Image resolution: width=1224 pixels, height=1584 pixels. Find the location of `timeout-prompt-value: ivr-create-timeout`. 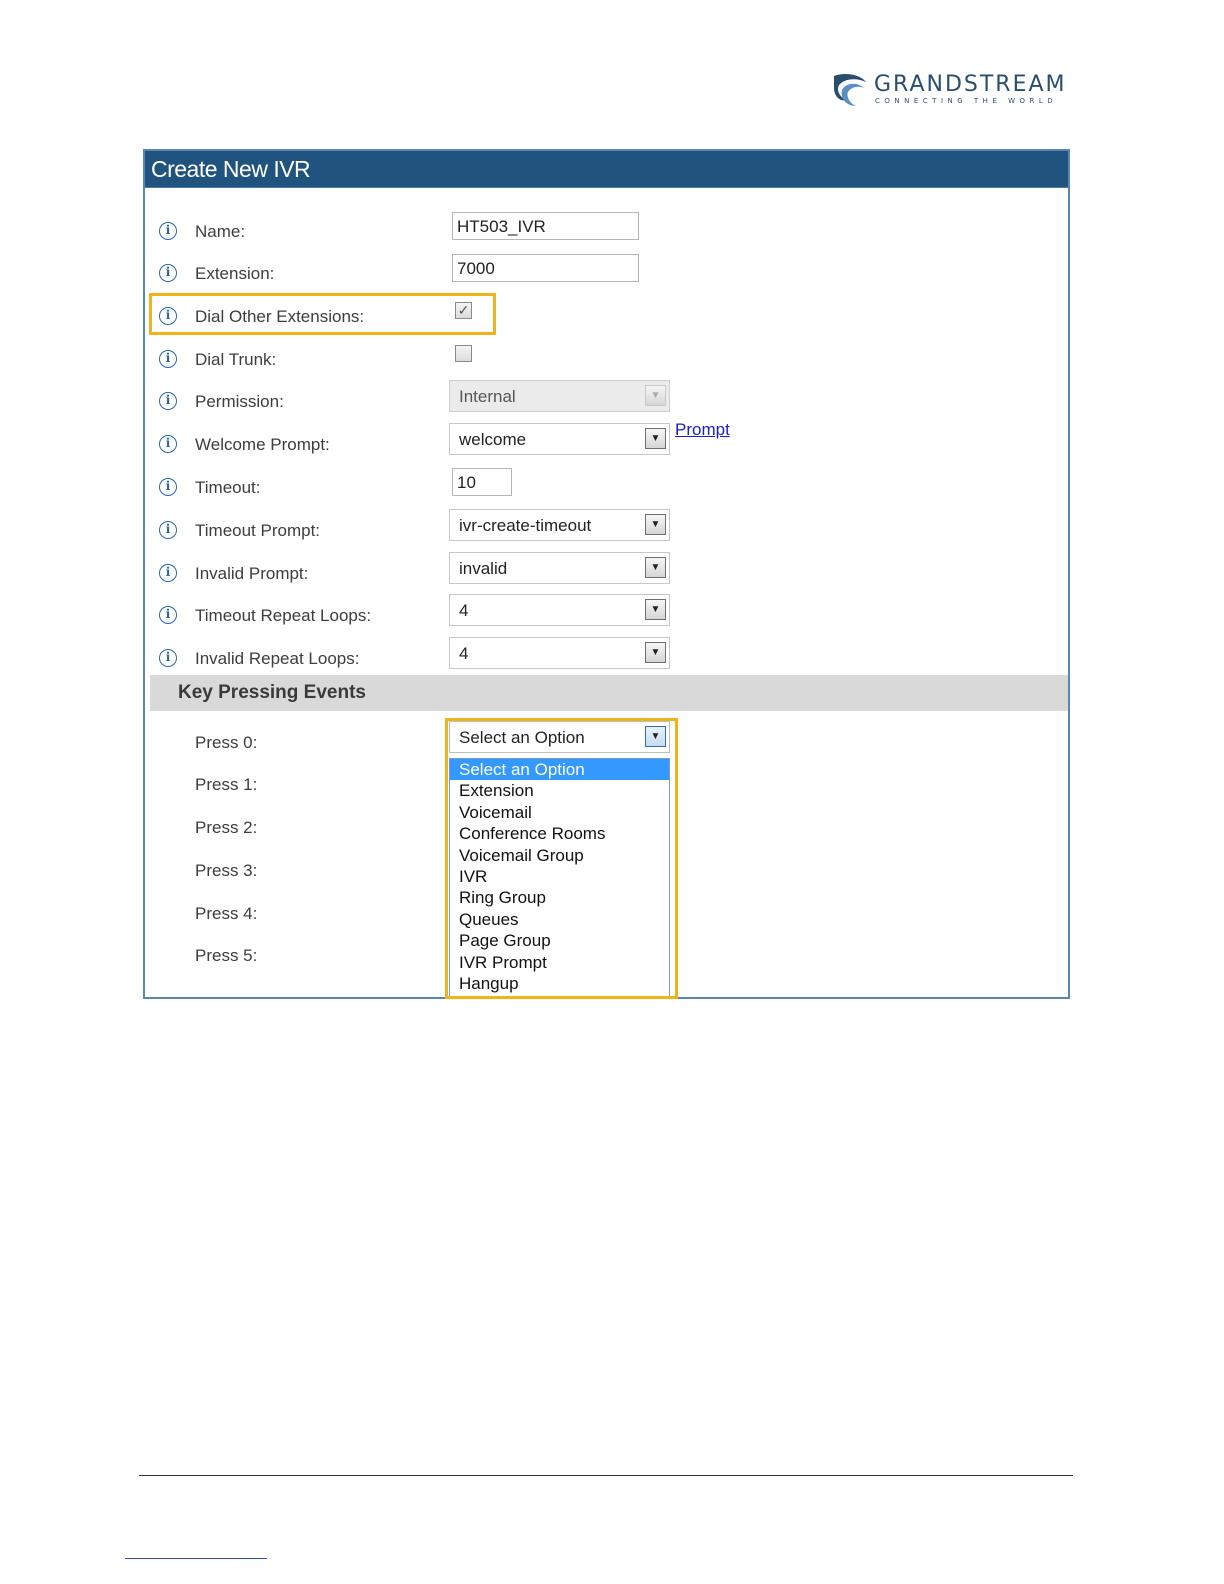

timeout-prompt-value: ivr-create-timeout is located at coordinates (525, 525).